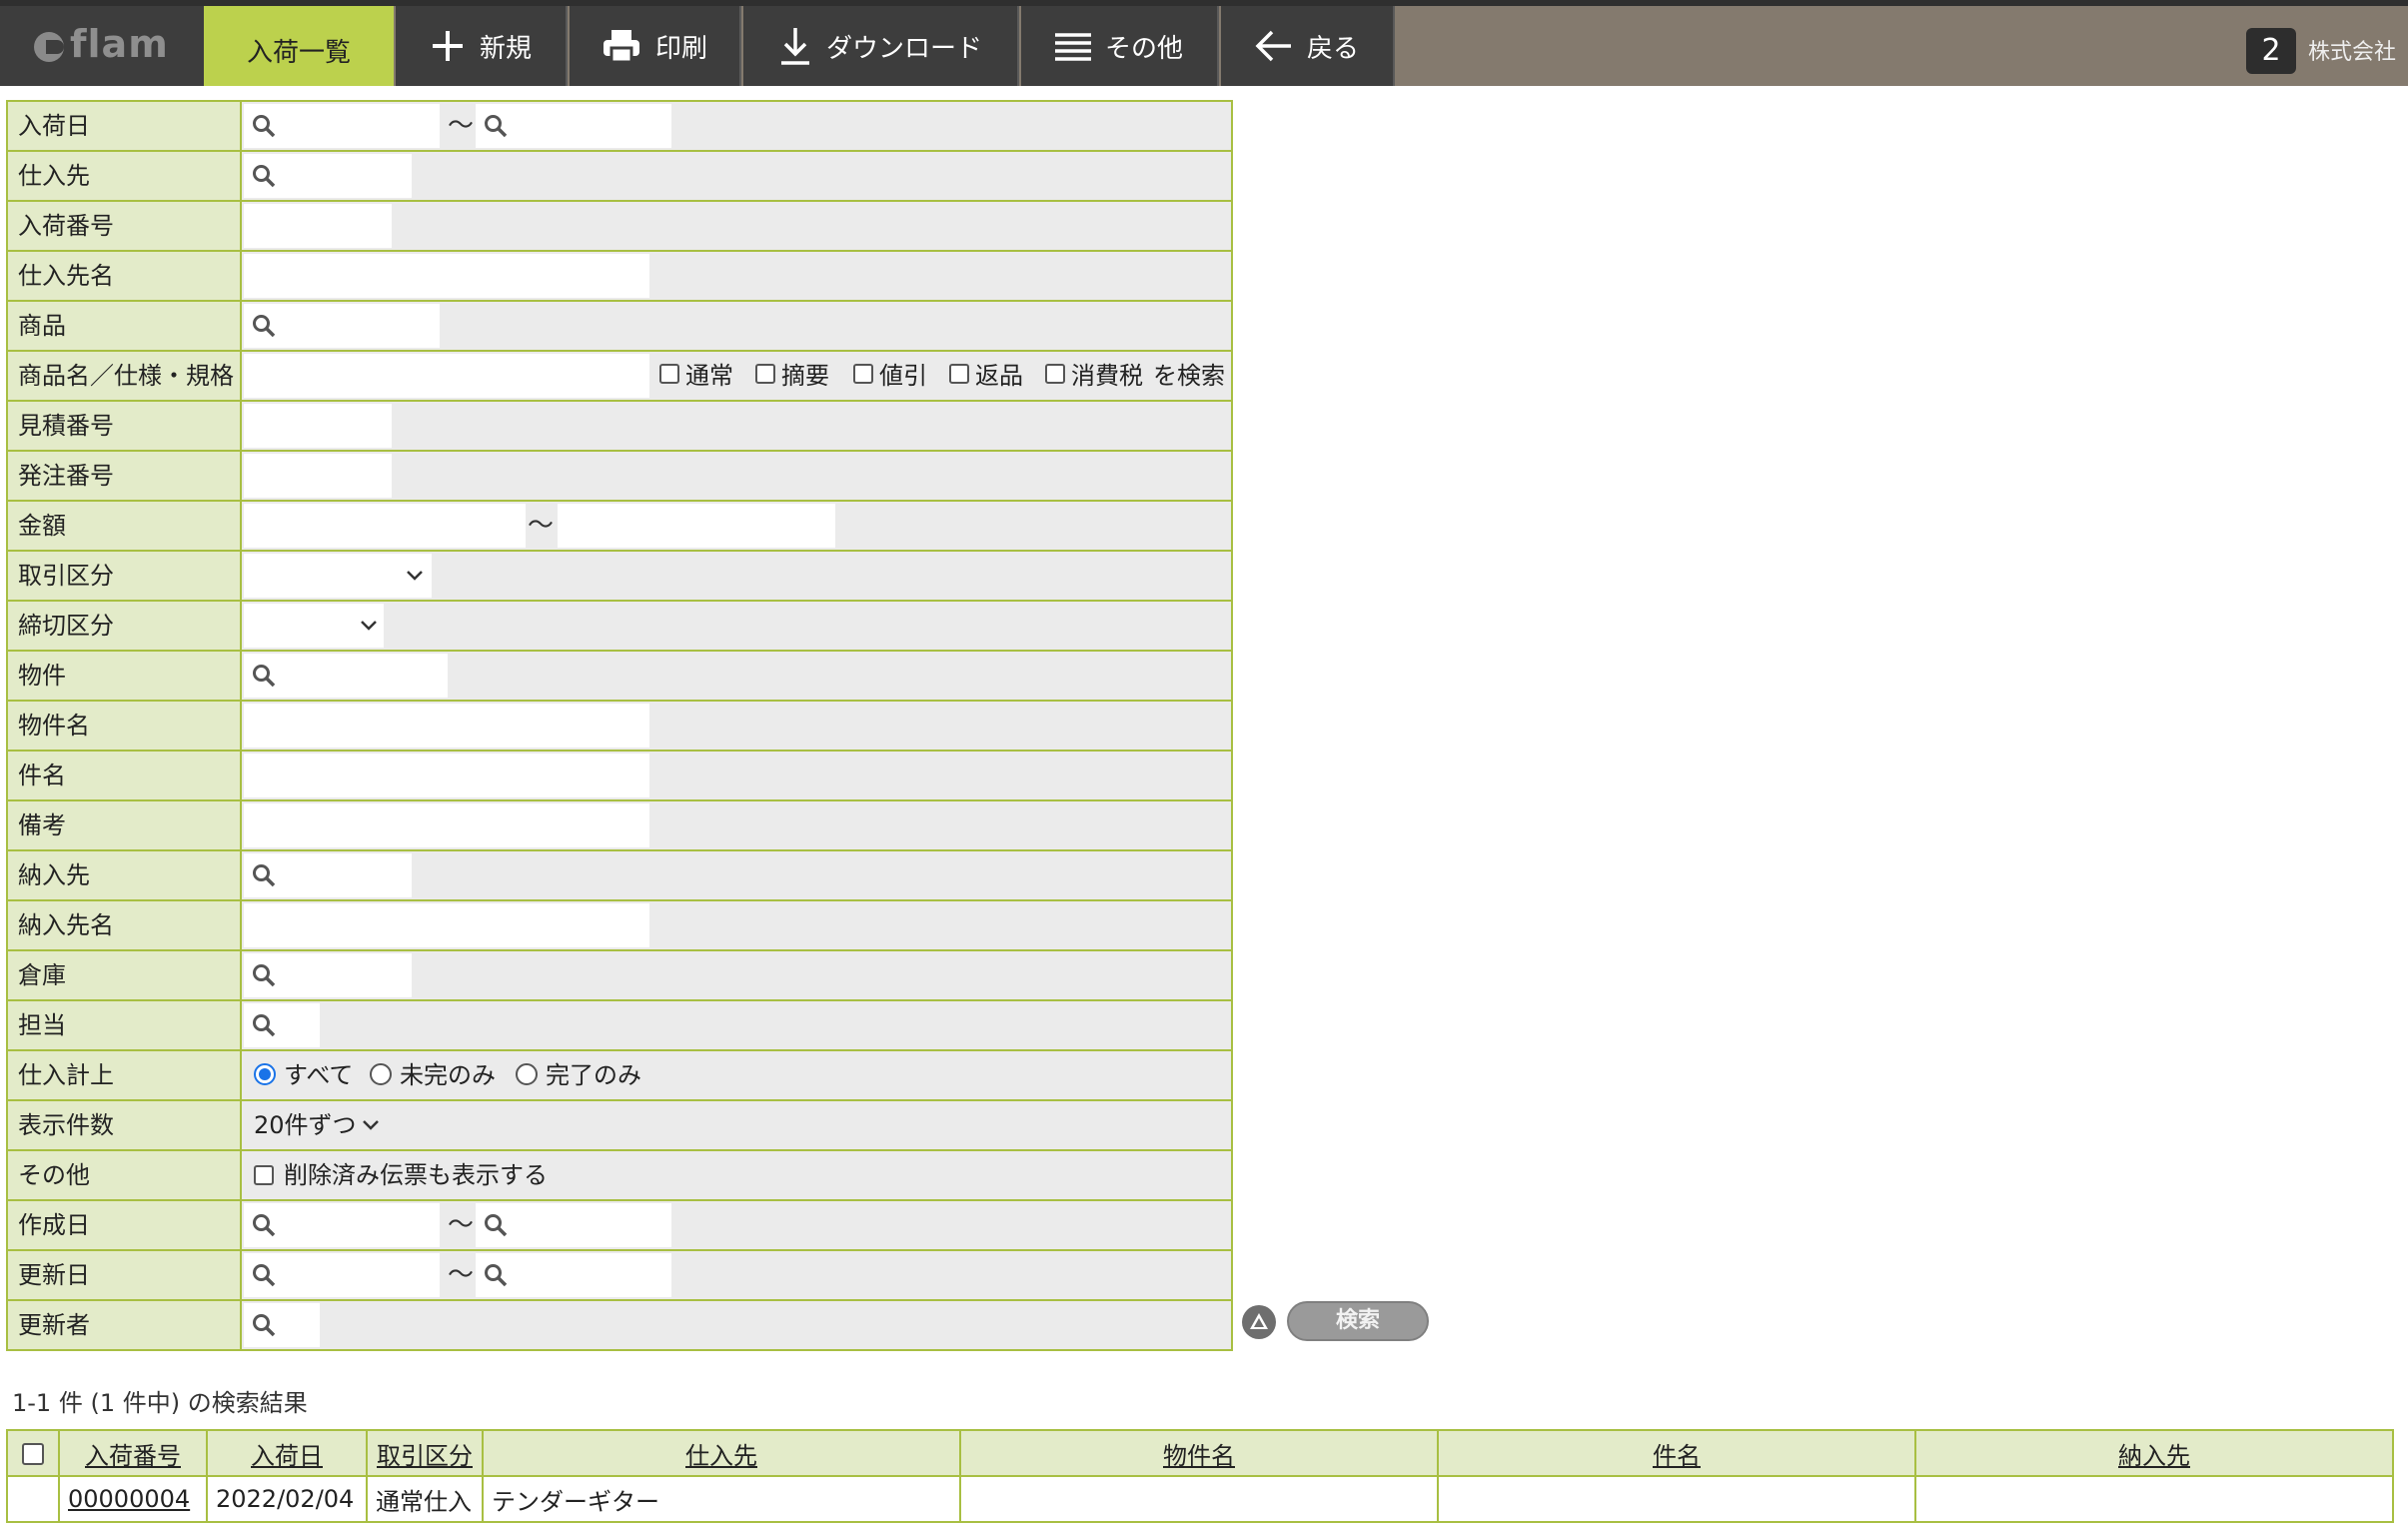 The image size is (2408, 1531). Describe the element at coordinates (446, 376) in the screenshot. I see `product-name-input` at that location.